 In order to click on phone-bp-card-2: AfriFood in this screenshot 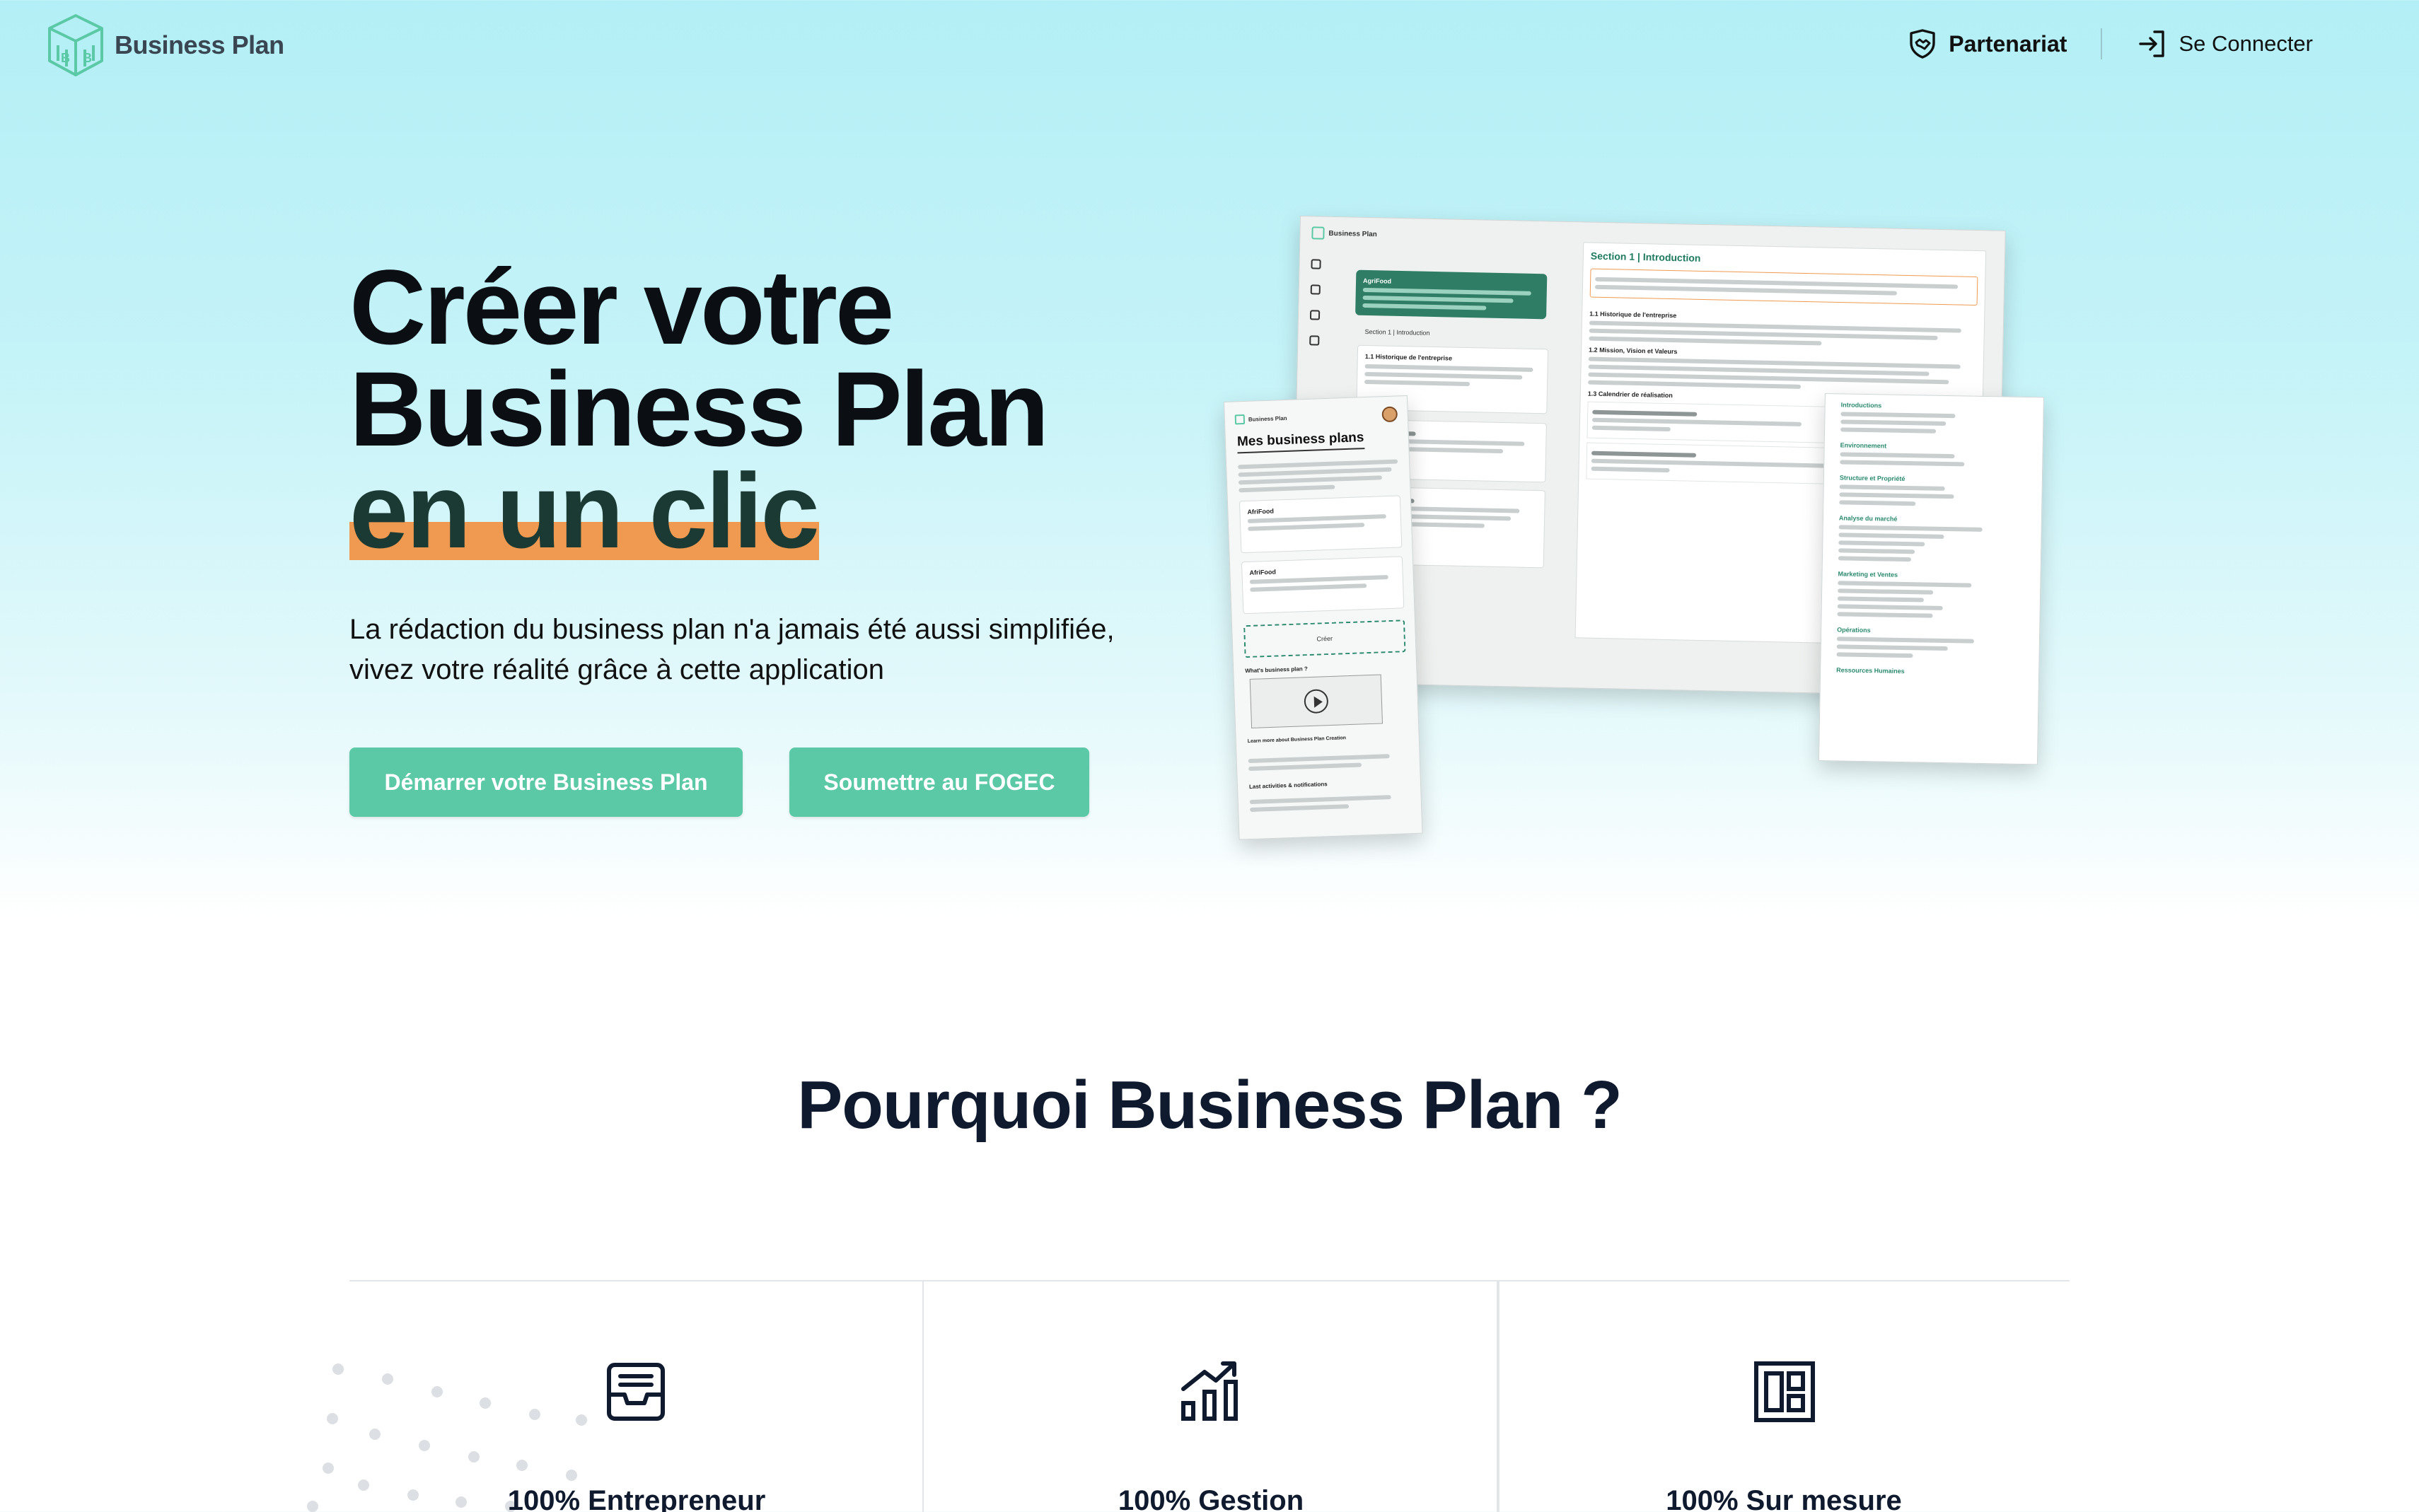, I will do `click(1323, 585)`.